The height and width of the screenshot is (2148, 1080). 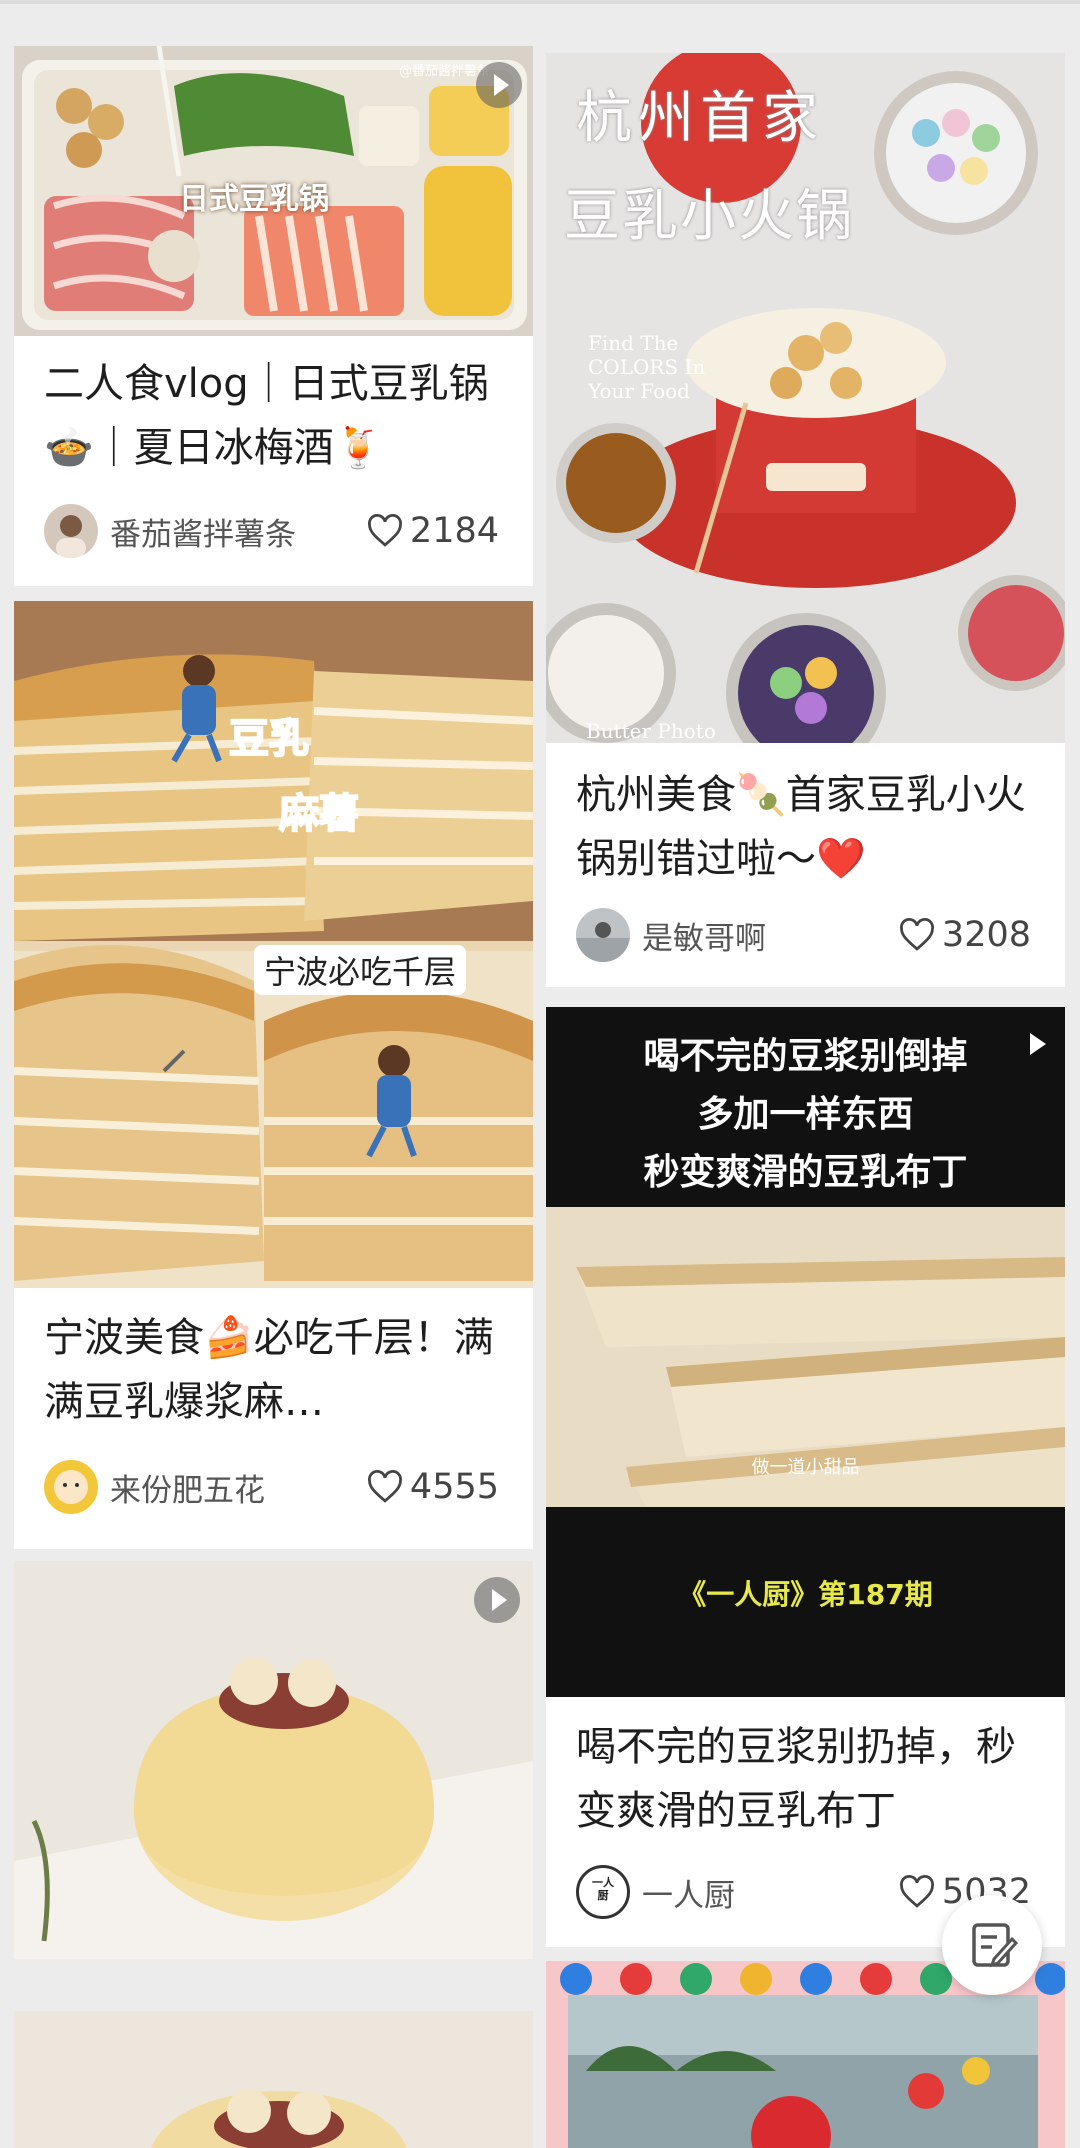 What do you see at coordinates (709, 216) in the screenshot?
I see `image-caption: 豆乳小火锅` at bounding box center [709, 216].